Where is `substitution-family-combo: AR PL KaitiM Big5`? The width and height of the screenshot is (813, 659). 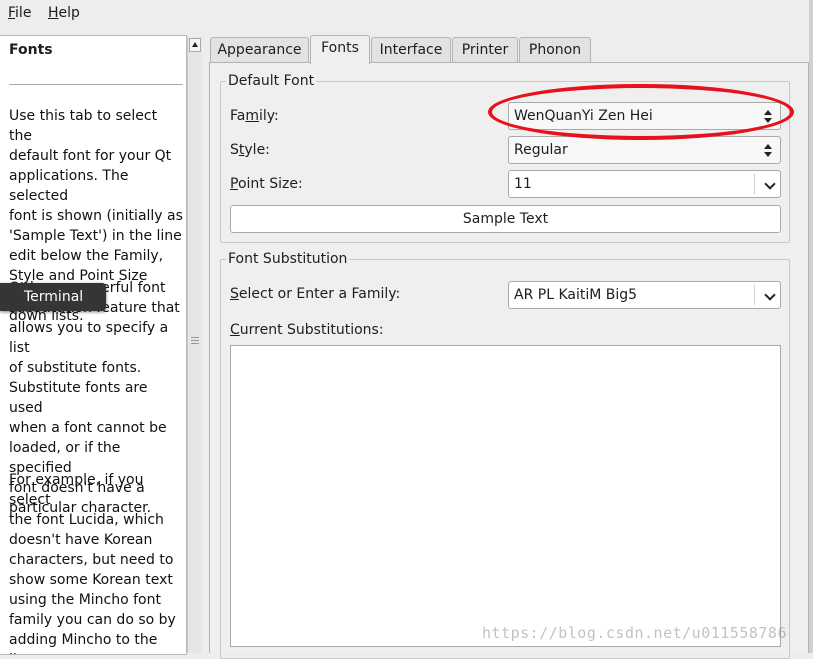
substitution-family-combo: AR PL KaitiM Big5 is located at coordinates (644, 295).